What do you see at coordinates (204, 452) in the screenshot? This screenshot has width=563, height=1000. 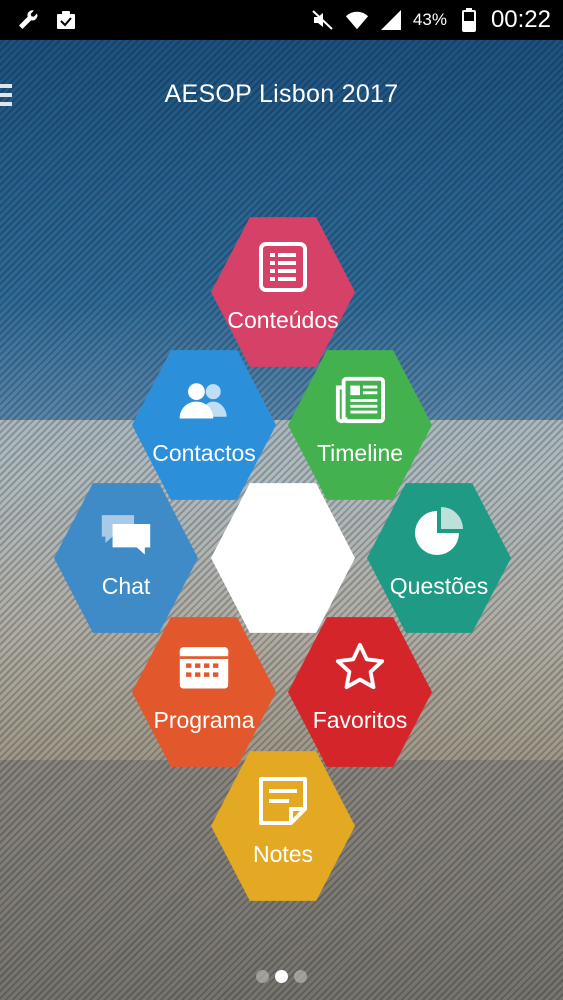 I see `tile-label: Contactos` at bounding box center [204, 452].